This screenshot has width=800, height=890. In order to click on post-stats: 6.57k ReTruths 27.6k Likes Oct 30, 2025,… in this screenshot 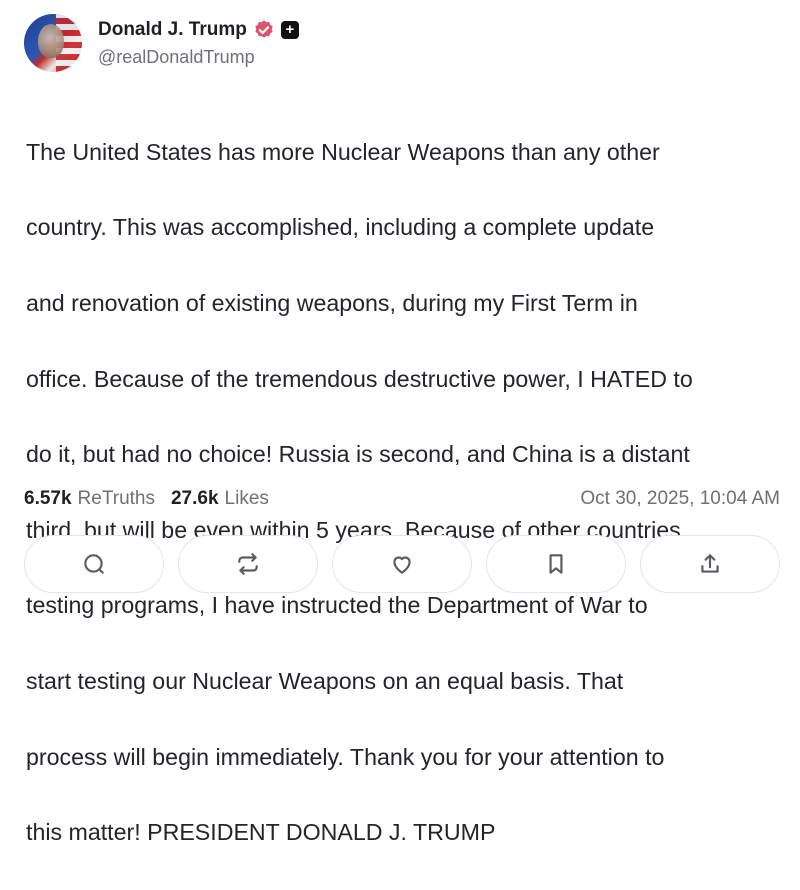, I will do `click(402, 499)`.